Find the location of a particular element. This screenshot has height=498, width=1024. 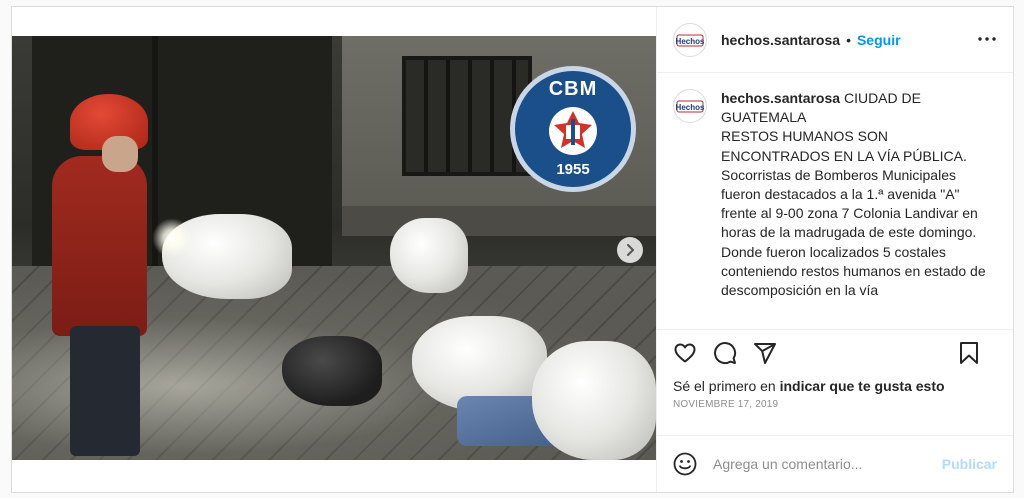

next-image-button is located at coordinates (630, 250).